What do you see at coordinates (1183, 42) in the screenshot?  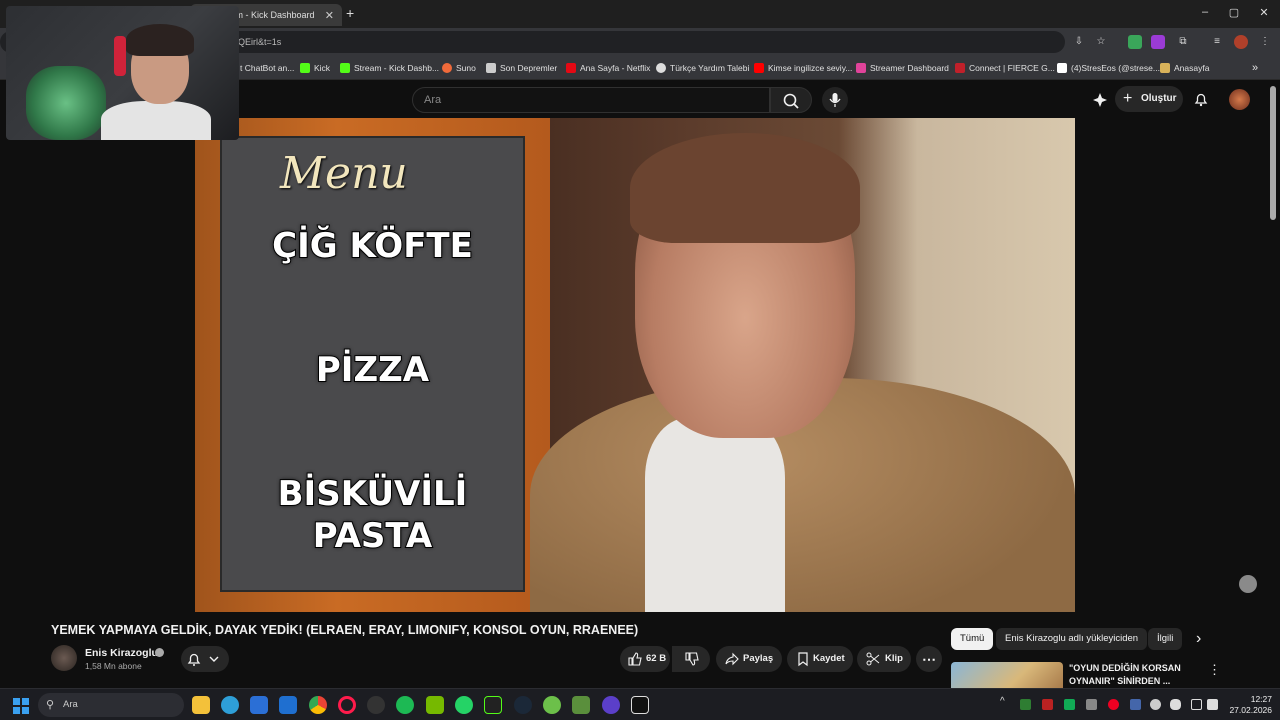 I see `extensions-puzzle-icon: ⧉` at bounding box center [1183, 42].